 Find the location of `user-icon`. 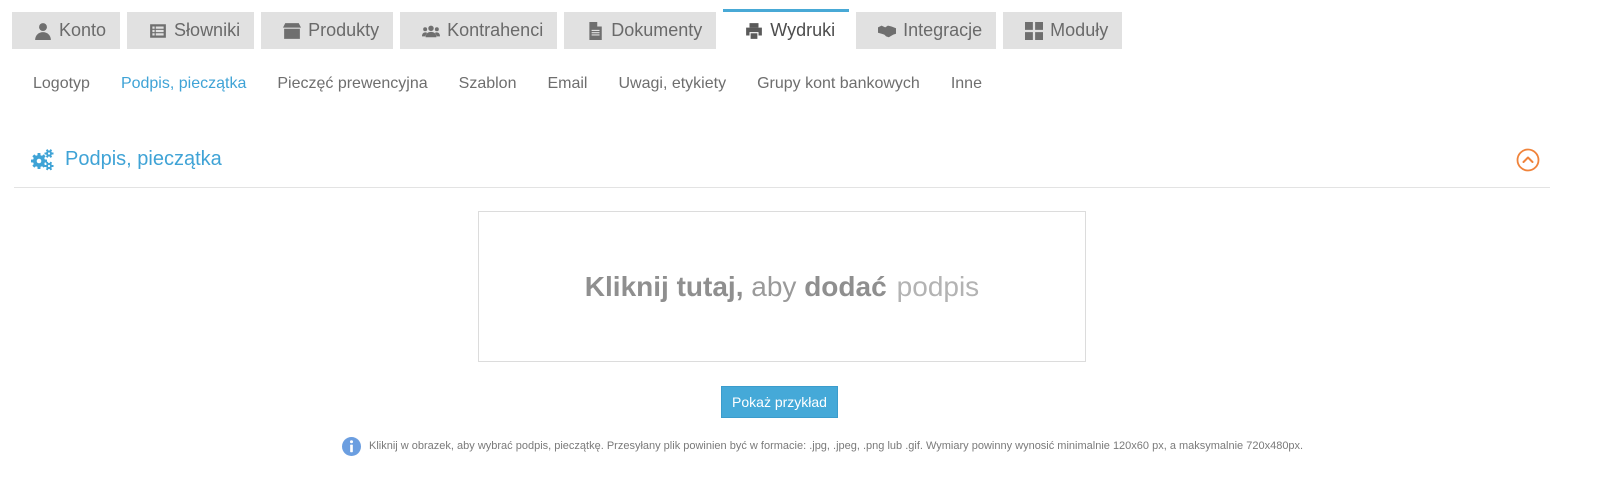

user-icon is located at coordinates (43, 31).